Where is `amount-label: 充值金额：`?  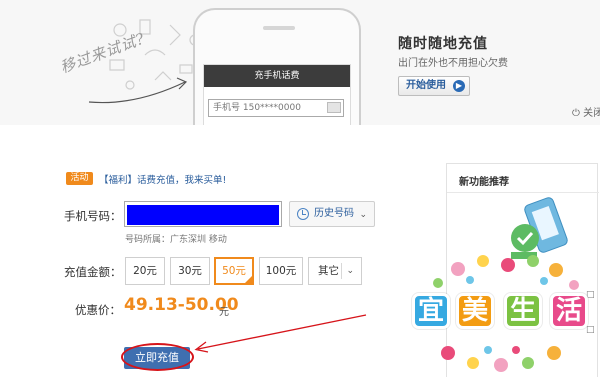 amount-label: 充值金额： is located at coordinates (93, 272).